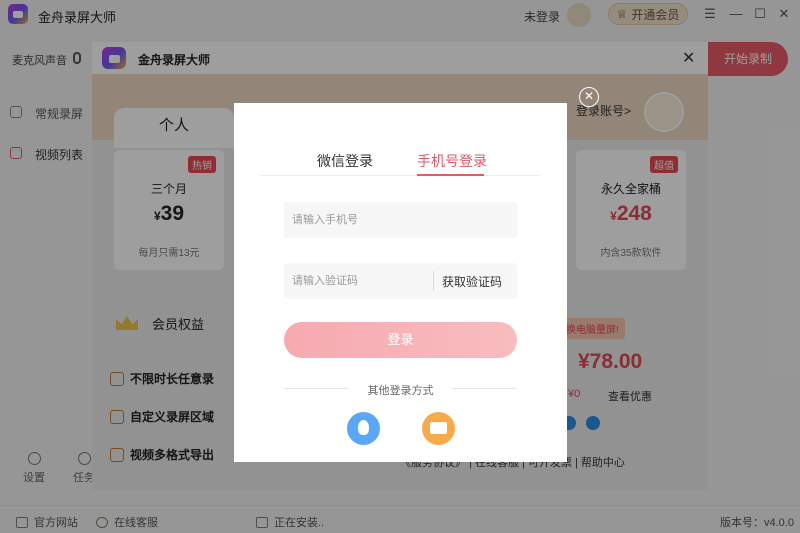  Describe the element at coordinates (450, 175) in the screenshot. I see `active-tab-indicator` at that location.